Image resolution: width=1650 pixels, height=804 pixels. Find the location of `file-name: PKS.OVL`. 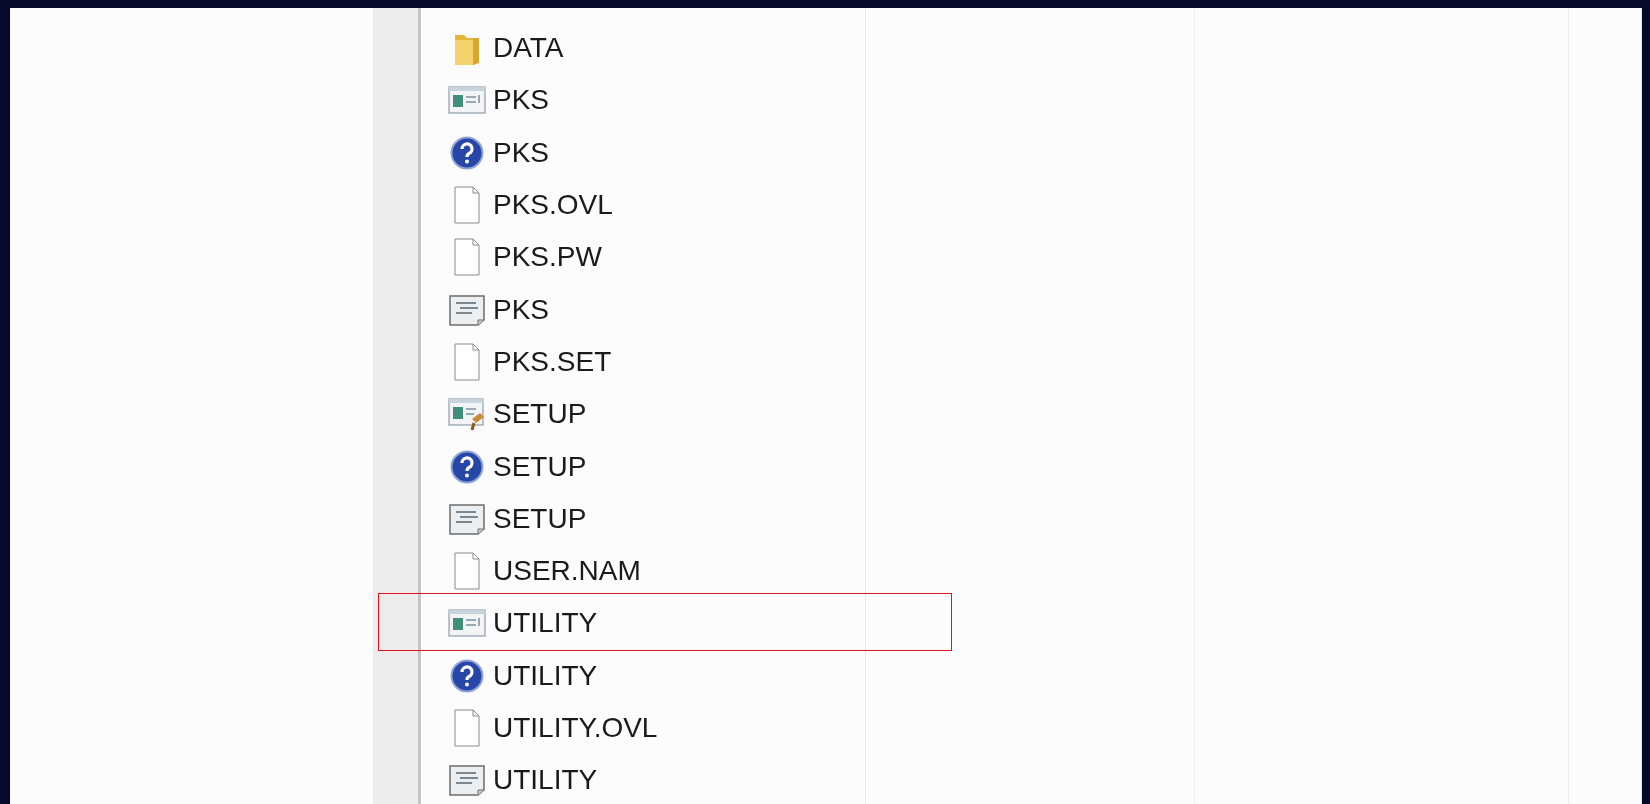

file-name: PKS.OVL is located at coordinates (553, 205).